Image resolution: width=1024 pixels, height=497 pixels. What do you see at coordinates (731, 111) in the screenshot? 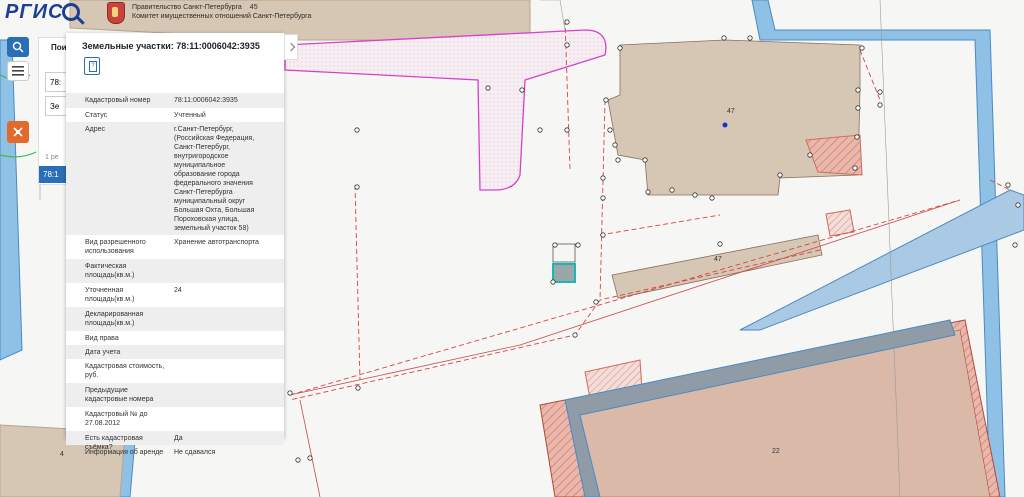
I see `label-building-47: 47` at bounding box center [731, 111].